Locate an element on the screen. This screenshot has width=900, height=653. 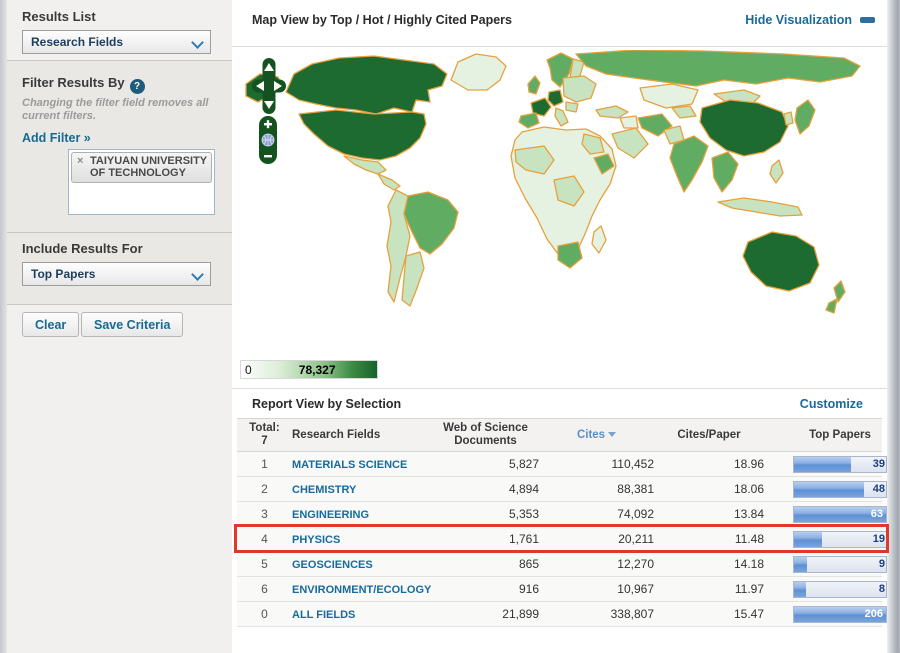
map-region-turkey is located at coordinates (612, 112).